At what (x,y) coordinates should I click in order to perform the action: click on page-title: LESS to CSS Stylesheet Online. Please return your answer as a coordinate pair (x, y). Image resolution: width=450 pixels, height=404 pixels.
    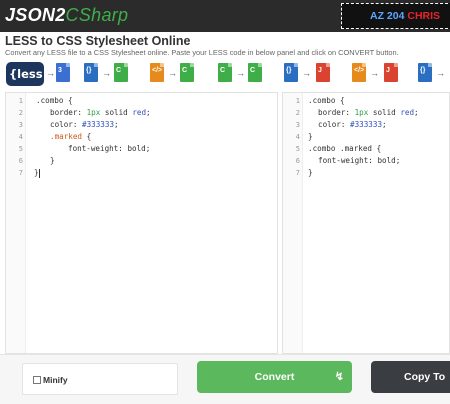
    Looking at the image, I should click on (98, 41).